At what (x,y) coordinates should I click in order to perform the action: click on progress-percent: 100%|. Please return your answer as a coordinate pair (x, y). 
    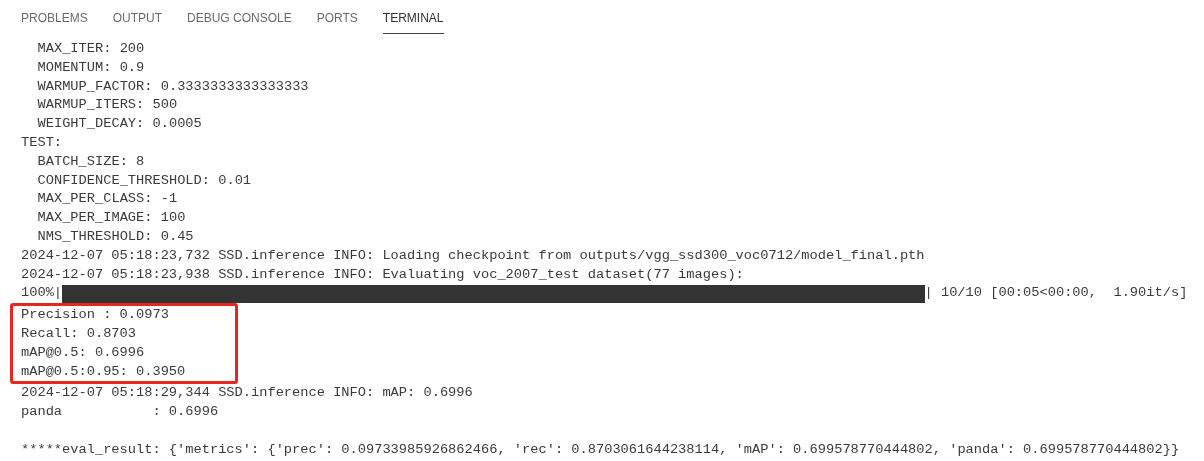
    Looking at the image, I should click on (42, 293).